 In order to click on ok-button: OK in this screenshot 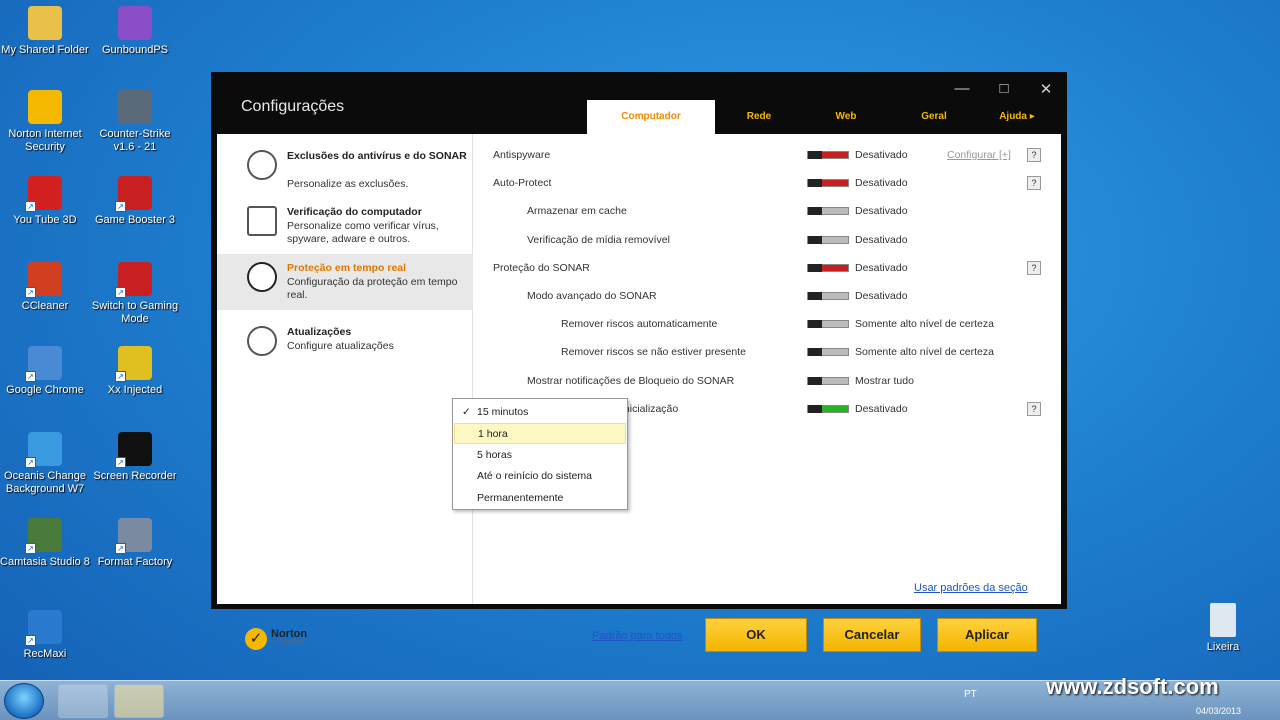, I will do `click(756, 635)`.